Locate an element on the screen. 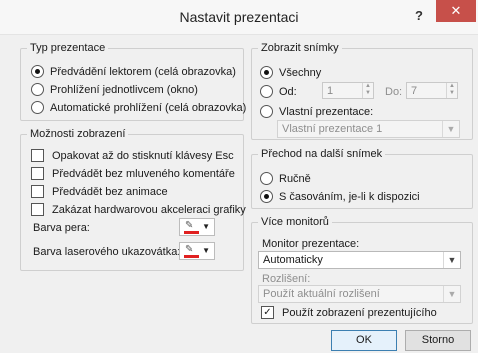 Image resolution: width=478 pixels, height=353 pixels. radio-individual: Prohlížení jednotlivcem (okno) is located at coordinates (114, 89).